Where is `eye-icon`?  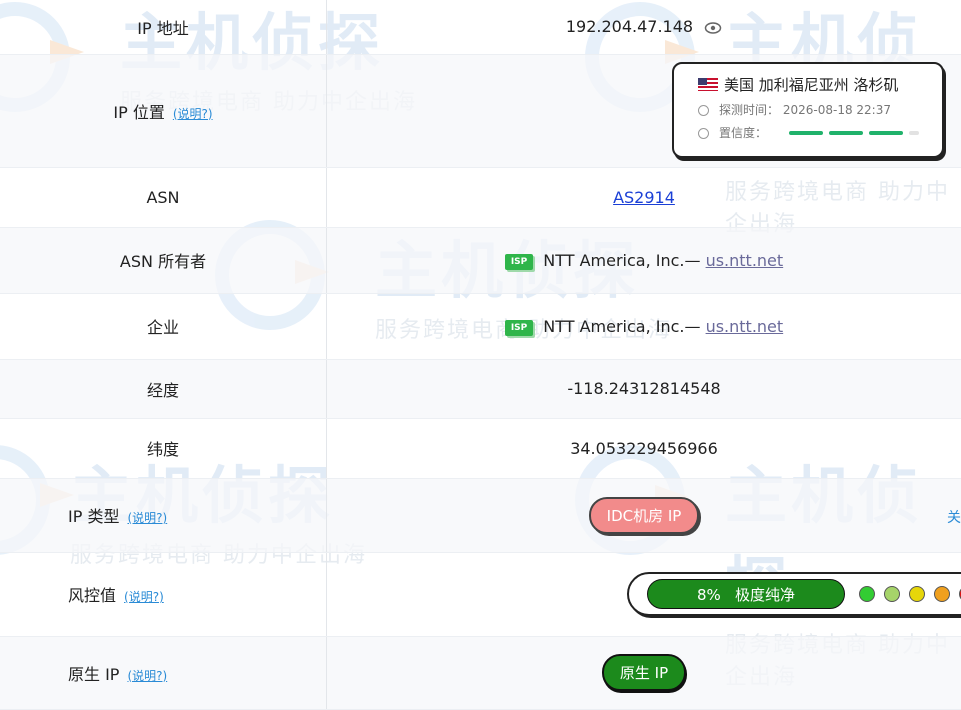
eye-icon is located at coordinates (713, 28).